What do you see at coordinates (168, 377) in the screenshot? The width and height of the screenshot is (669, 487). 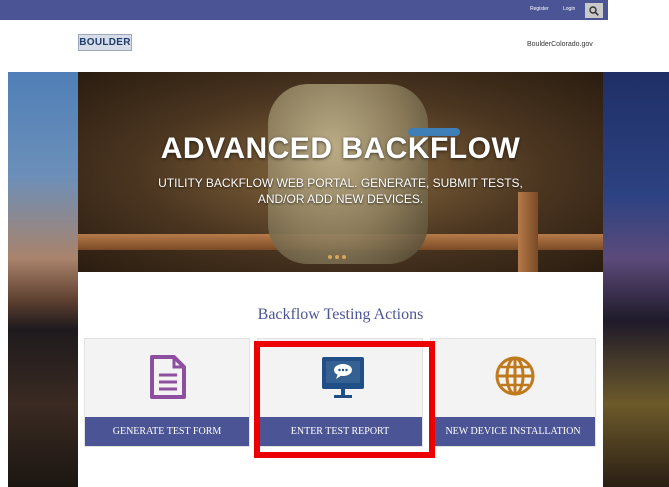 I see `document-icon` at bounding box center [168, 377].